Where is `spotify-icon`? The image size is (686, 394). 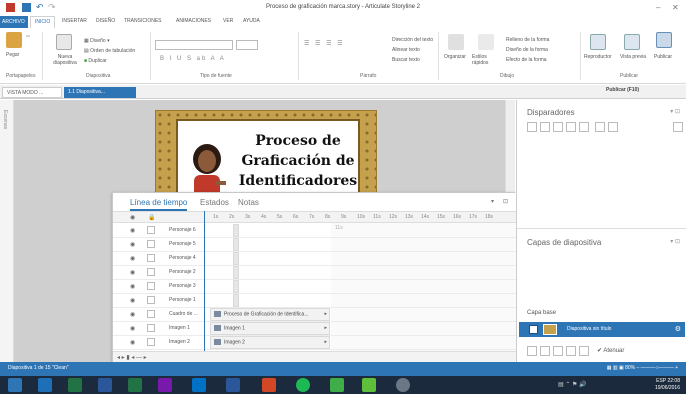 spotify-icon is located at coordinates (303, 385).